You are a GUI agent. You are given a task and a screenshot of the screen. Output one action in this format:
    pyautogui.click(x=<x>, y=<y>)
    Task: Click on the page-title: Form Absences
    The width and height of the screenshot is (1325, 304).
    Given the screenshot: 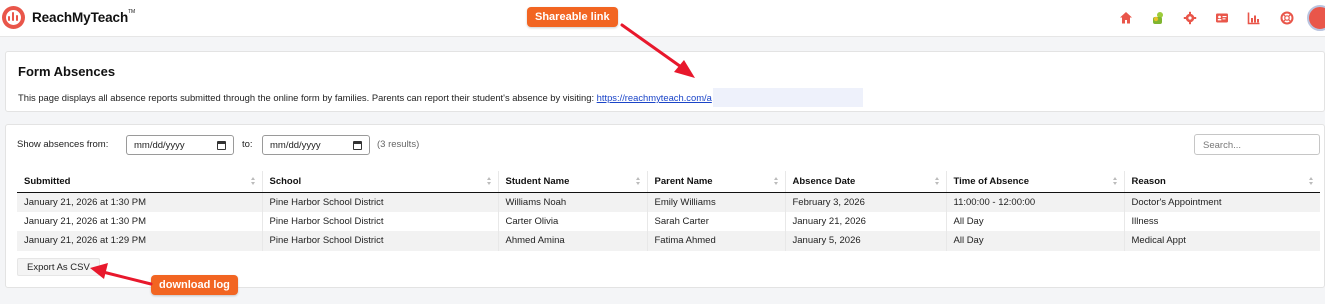 What is the action you would take?
    pyautogui.click(x=67, y=71)
    